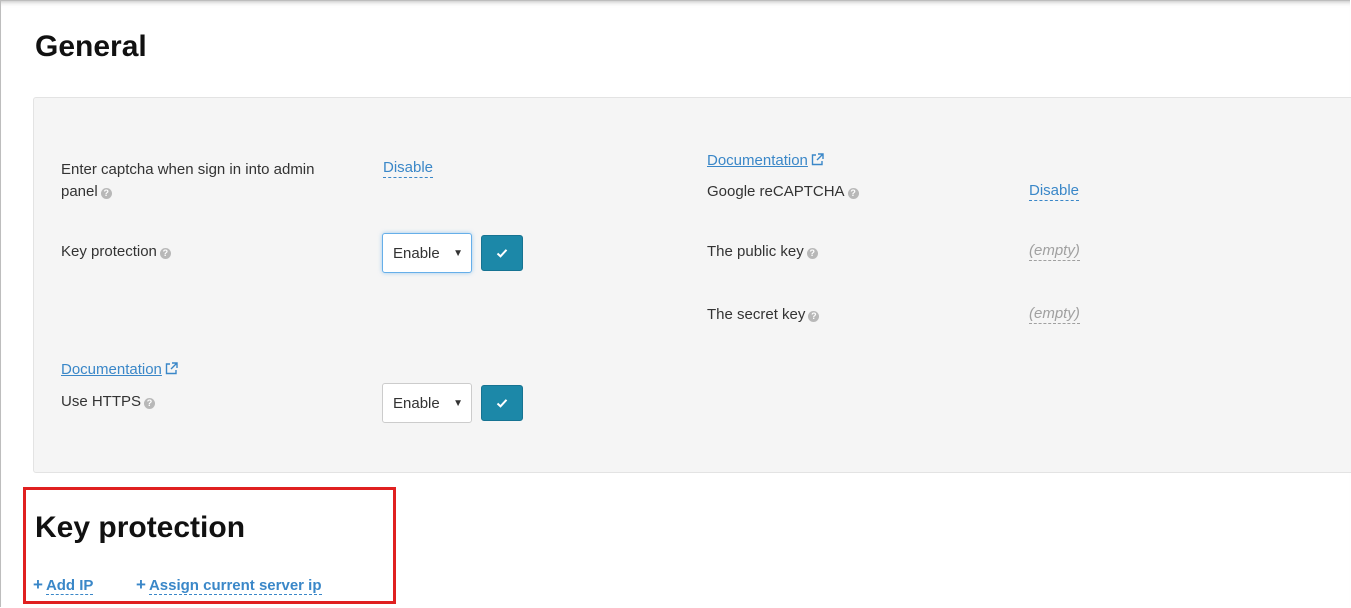 Image resolution: width=1351 pixels, height=608 pixels. Describe the element at coordinates (756, 314) in the screenshot. I see `secret-key-label: The secret key` at that location.